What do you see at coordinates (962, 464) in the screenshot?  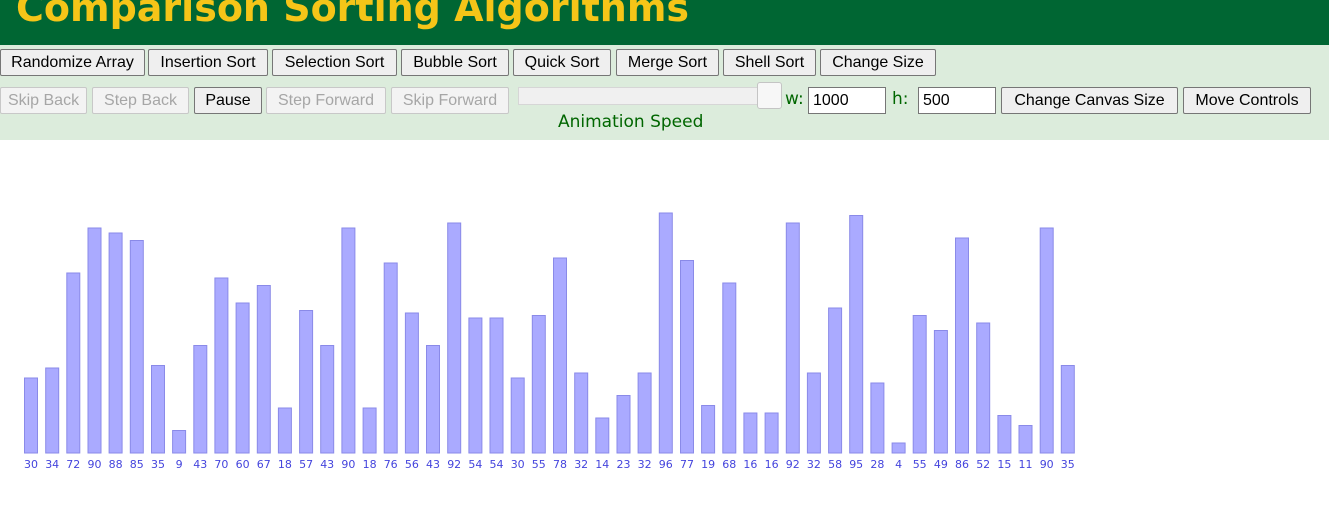 I see `bar-value-label: 86` at bounding box center [962, 464].